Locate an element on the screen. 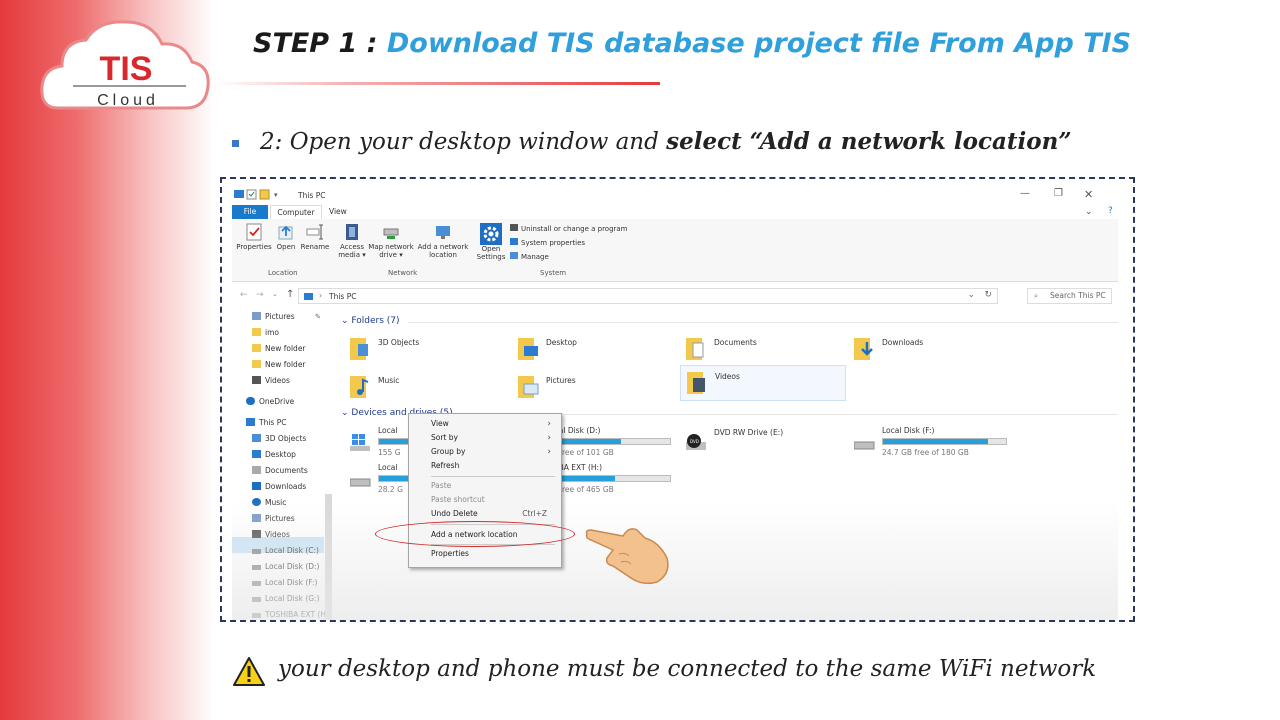  highlight-ellipse is located at coordinates (475, 534).